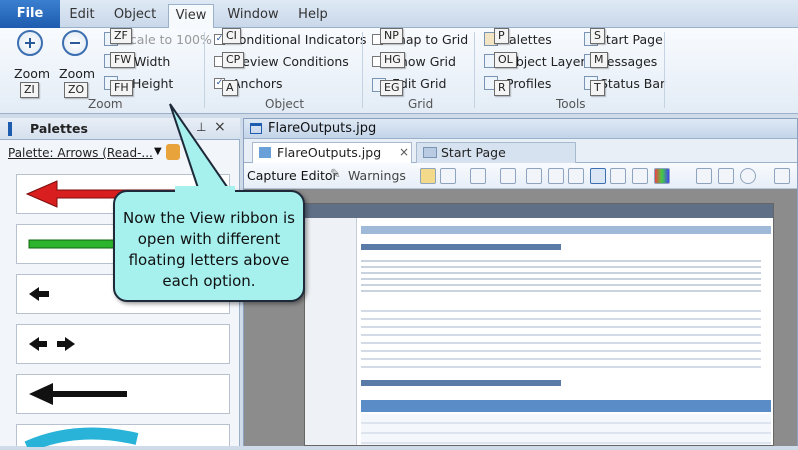 Image resolution: width=798 pixels, height=450 pixels. Describe the element at coordinates (640, 176) in the screenshot. I see `magic-wand-icon` at that location.